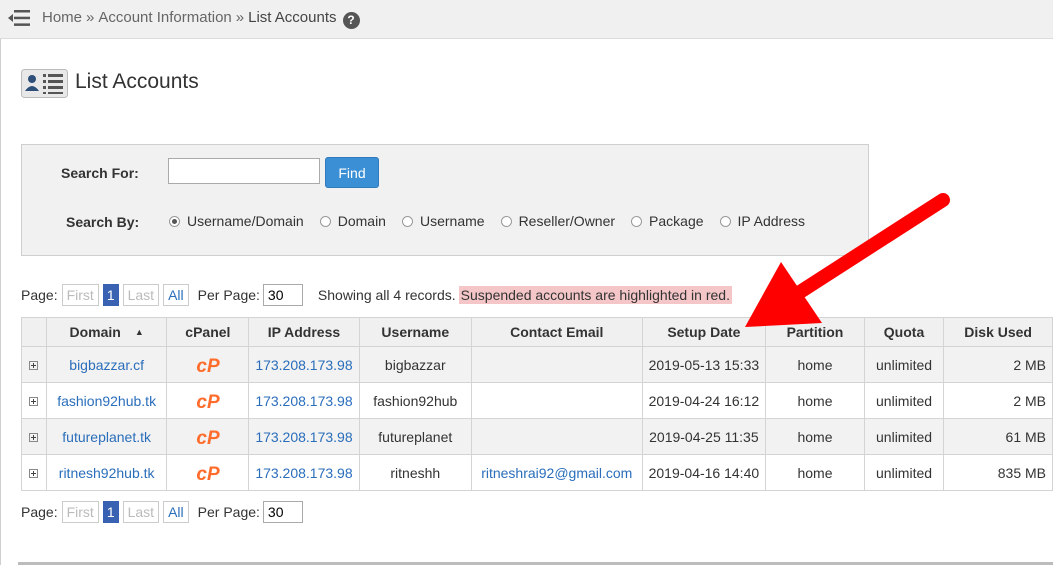 The height and width of the screenshot is (565, 1053). I want to click on search-input, so click(244, 171).